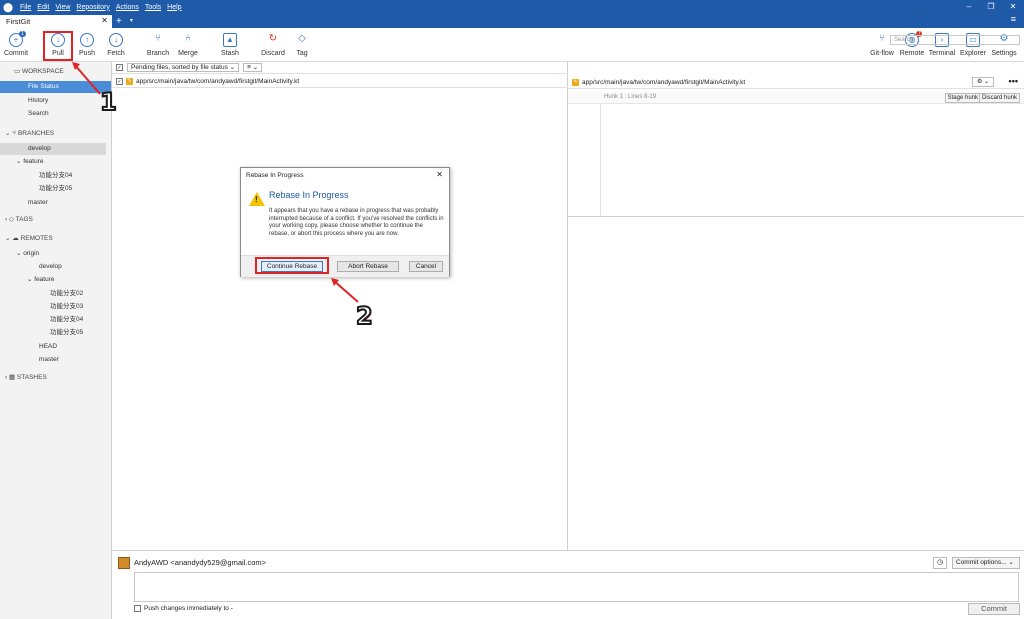  Describe the element at coordinates (345, 291) in the screenshot. I see `arrow-to-continue` at that location.